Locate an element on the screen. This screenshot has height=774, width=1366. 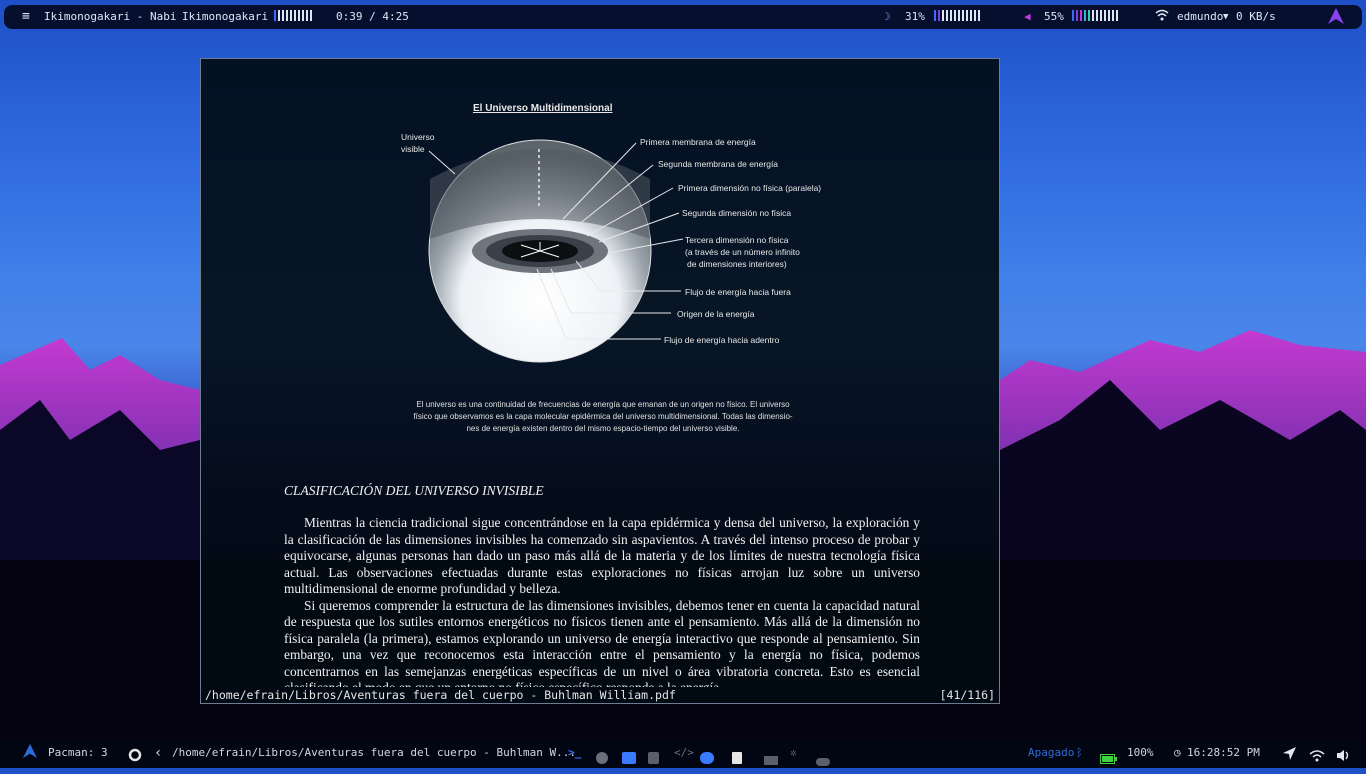
arch-menu-icon is located at coordinates (30, 756).